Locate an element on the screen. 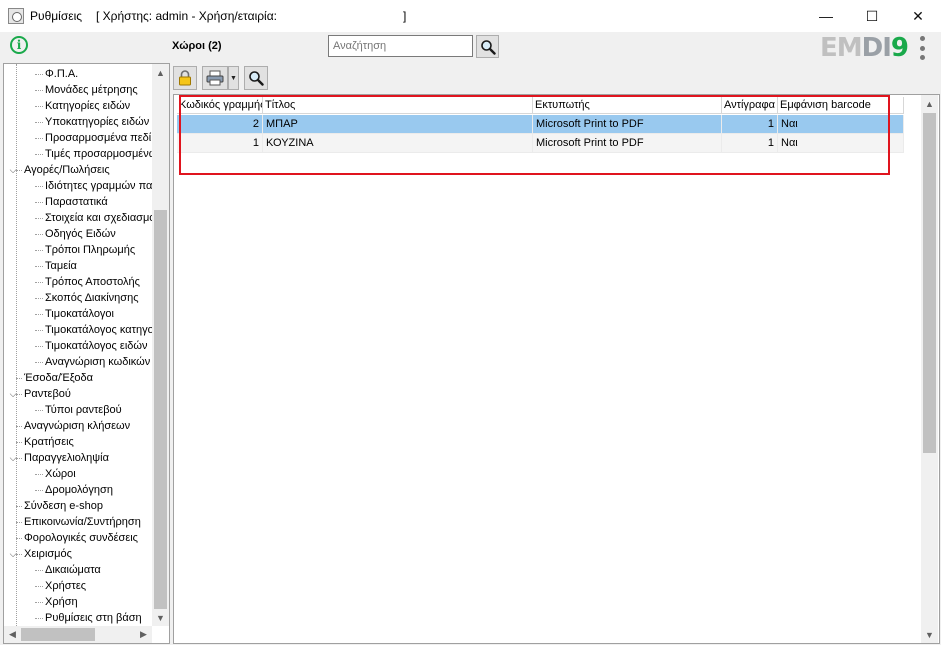 This screenshot has height=645, width=941. more-options-icon is located at coordinates (922, 48).